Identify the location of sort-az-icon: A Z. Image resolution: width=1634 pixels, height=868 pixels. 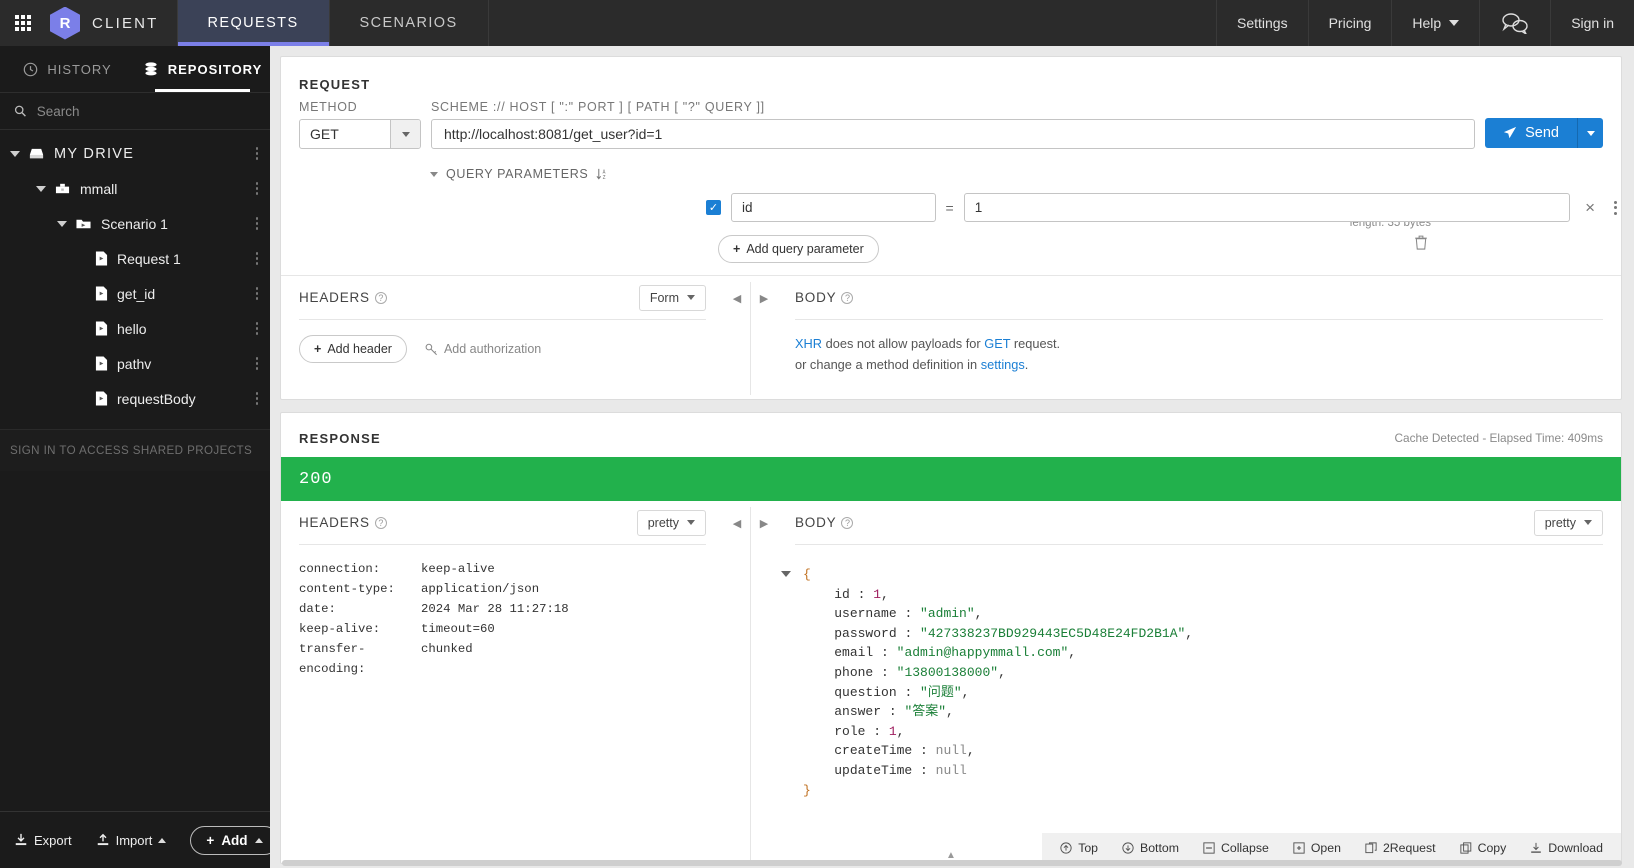
(602, 174).